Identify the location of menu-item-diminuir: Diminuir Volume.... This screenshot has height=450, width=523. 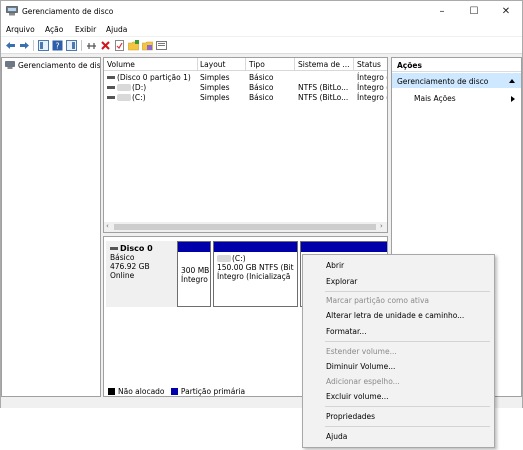
(360, 366).